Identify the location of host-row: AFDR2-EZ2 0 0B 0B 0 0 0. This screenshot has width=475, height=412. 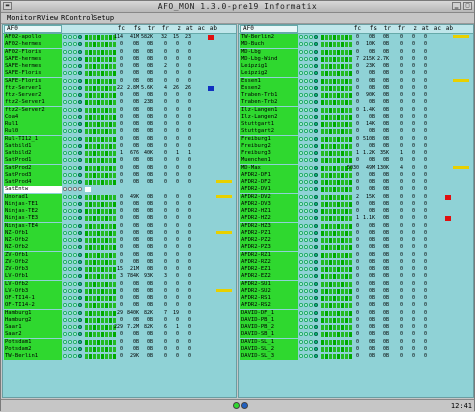
(356, 277).